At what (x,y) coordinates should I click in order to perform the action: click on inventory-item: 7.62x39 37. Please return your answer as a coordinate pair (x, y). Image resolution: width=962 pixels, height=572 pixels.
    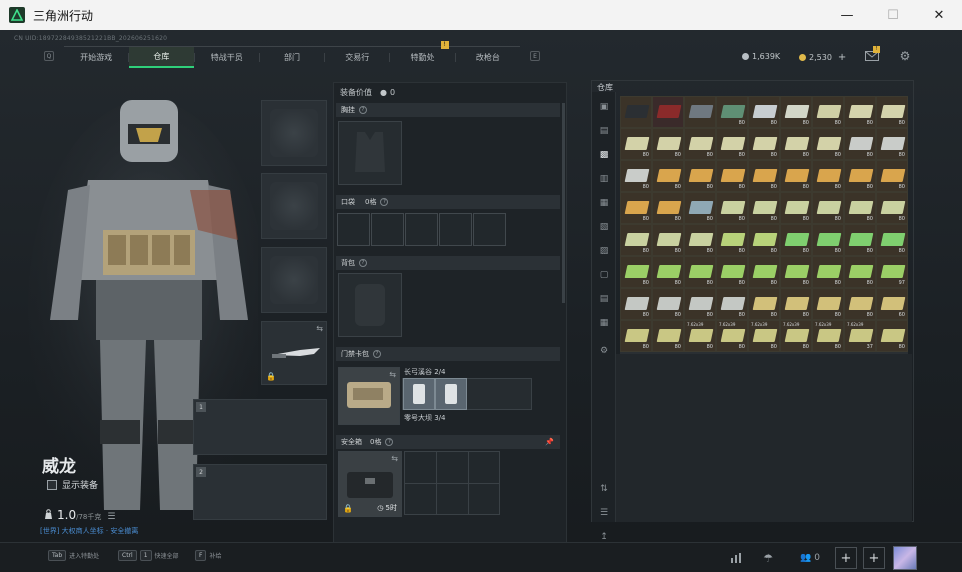
    Looking at the image, I should click on (860, 336).